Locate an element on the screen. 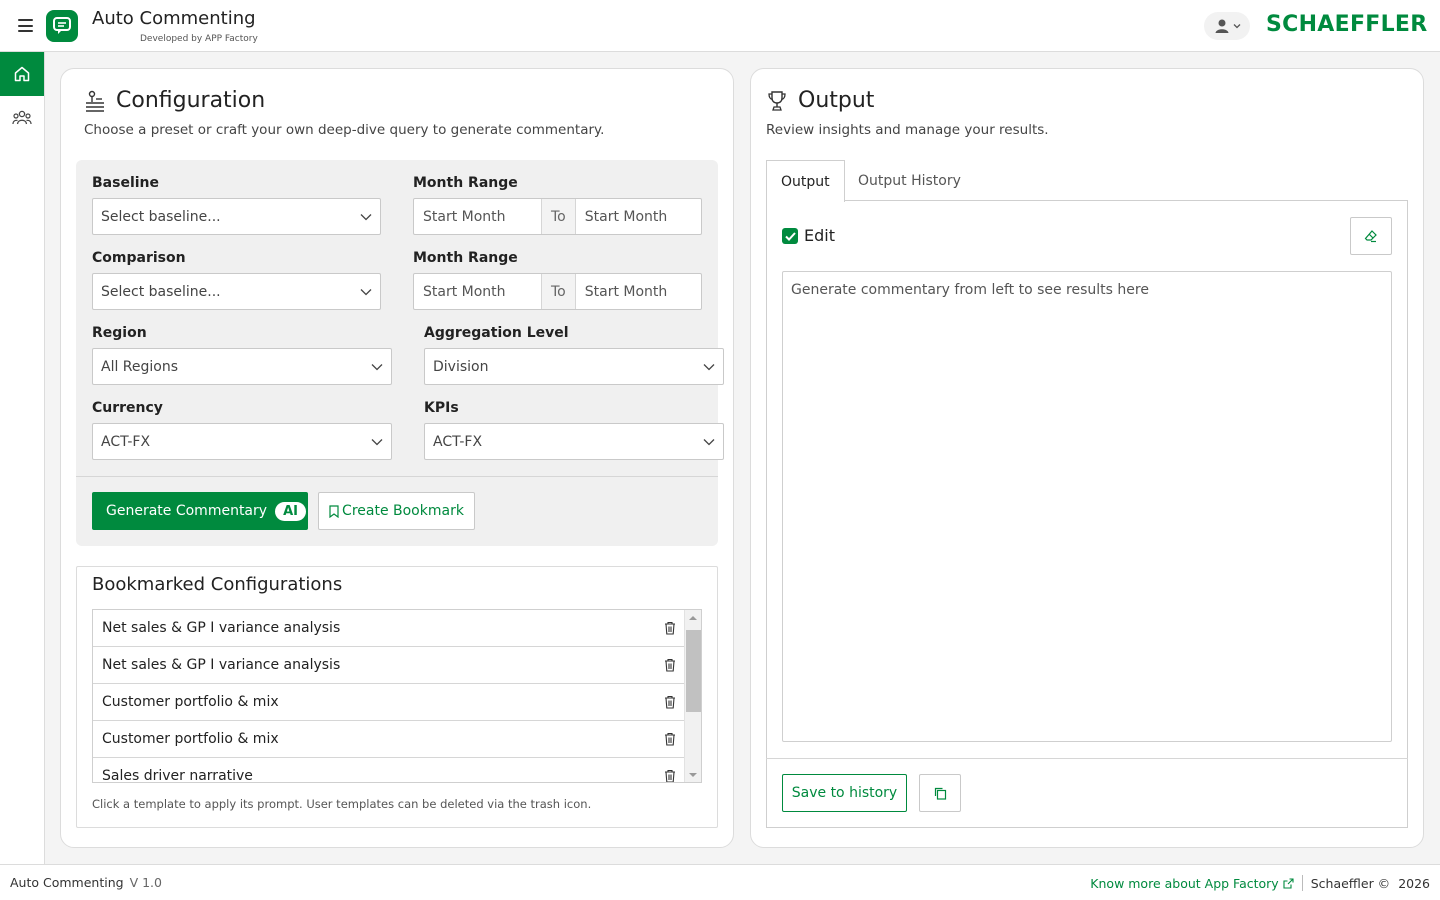 This screenshot has width=1440, height=900. bookmark-icon is located at coordinates (334, 511).